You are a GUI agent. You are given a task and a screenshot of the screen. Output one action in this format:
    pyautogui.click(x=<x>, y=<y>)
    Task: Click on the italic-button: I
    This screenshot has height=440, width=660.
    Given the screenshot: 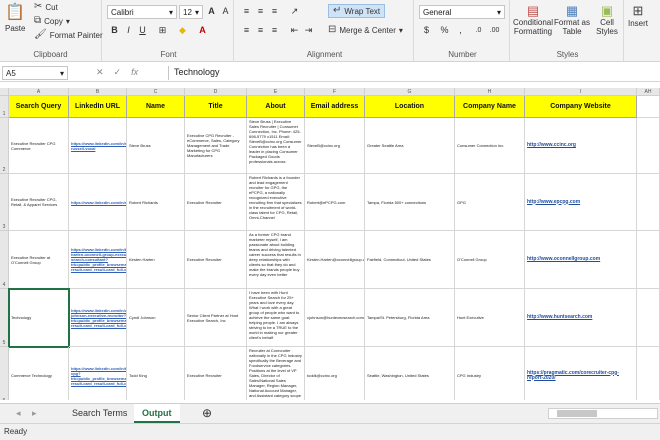 What is the action you would take?
    pyautogui.click(x=128, y=30)
    